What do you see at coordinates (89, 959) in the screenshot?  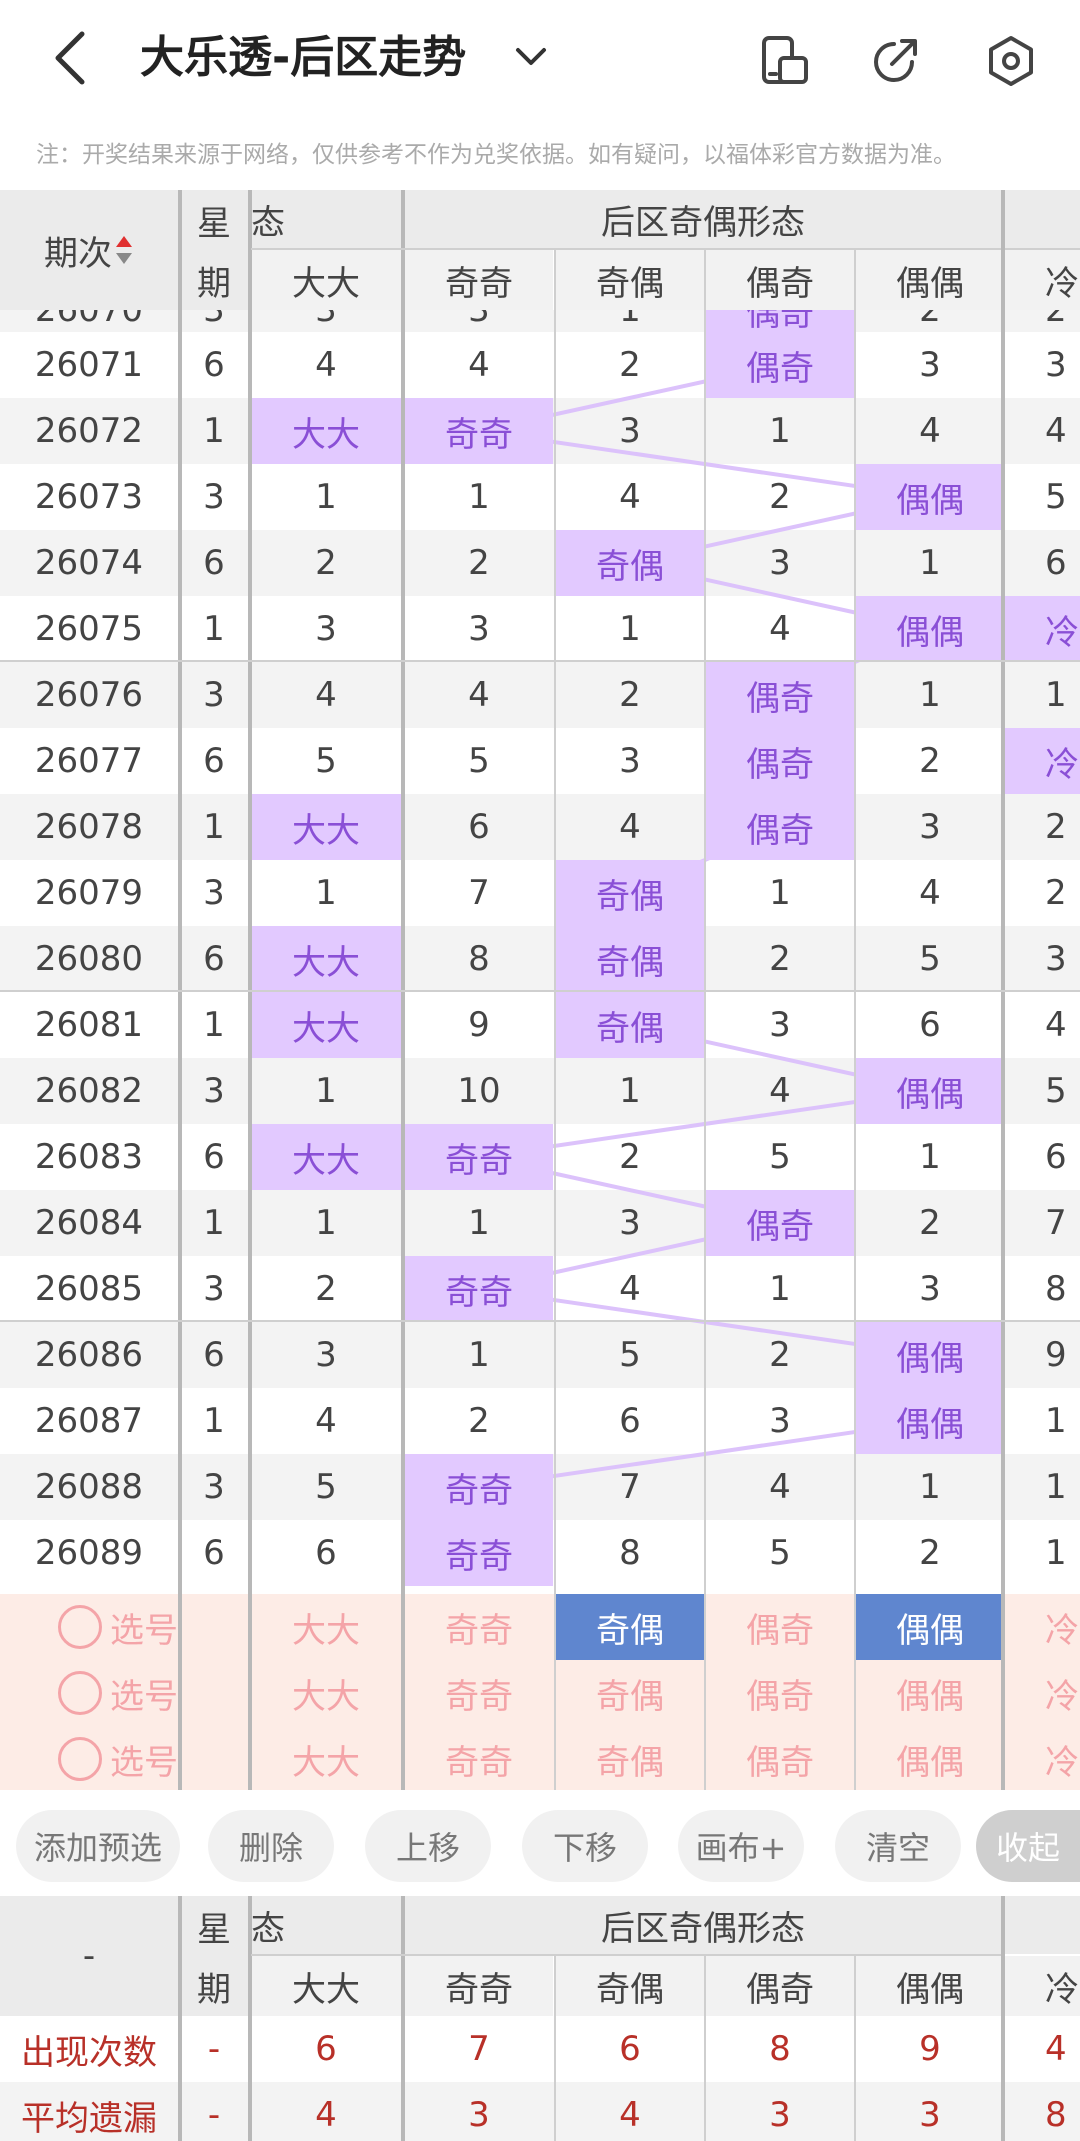 I see `period-cell: 26080` at bounding box center [89, 959].